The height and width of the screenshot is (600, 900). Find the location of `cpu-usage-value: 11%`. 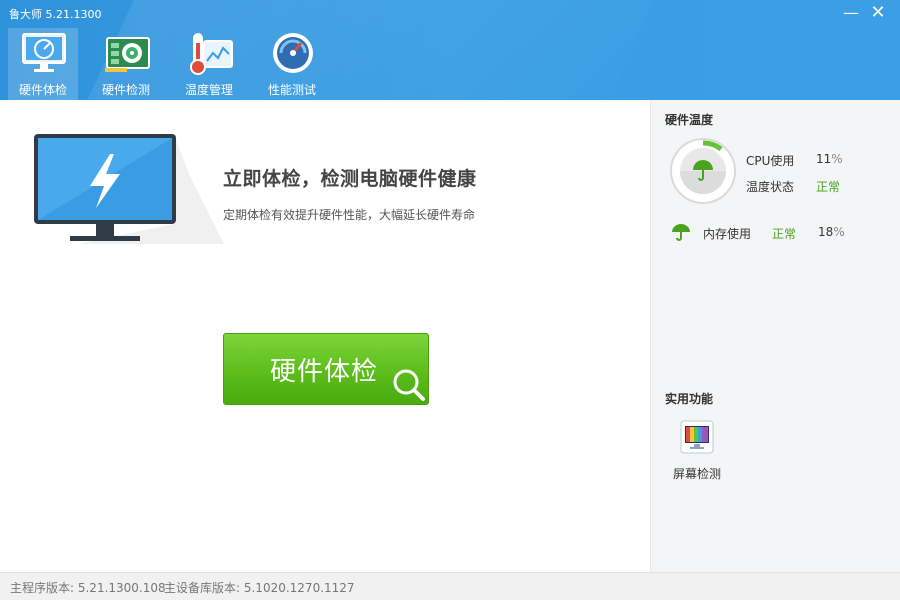

cpu-usage-value: 11% is located at coordinates (829, 159).